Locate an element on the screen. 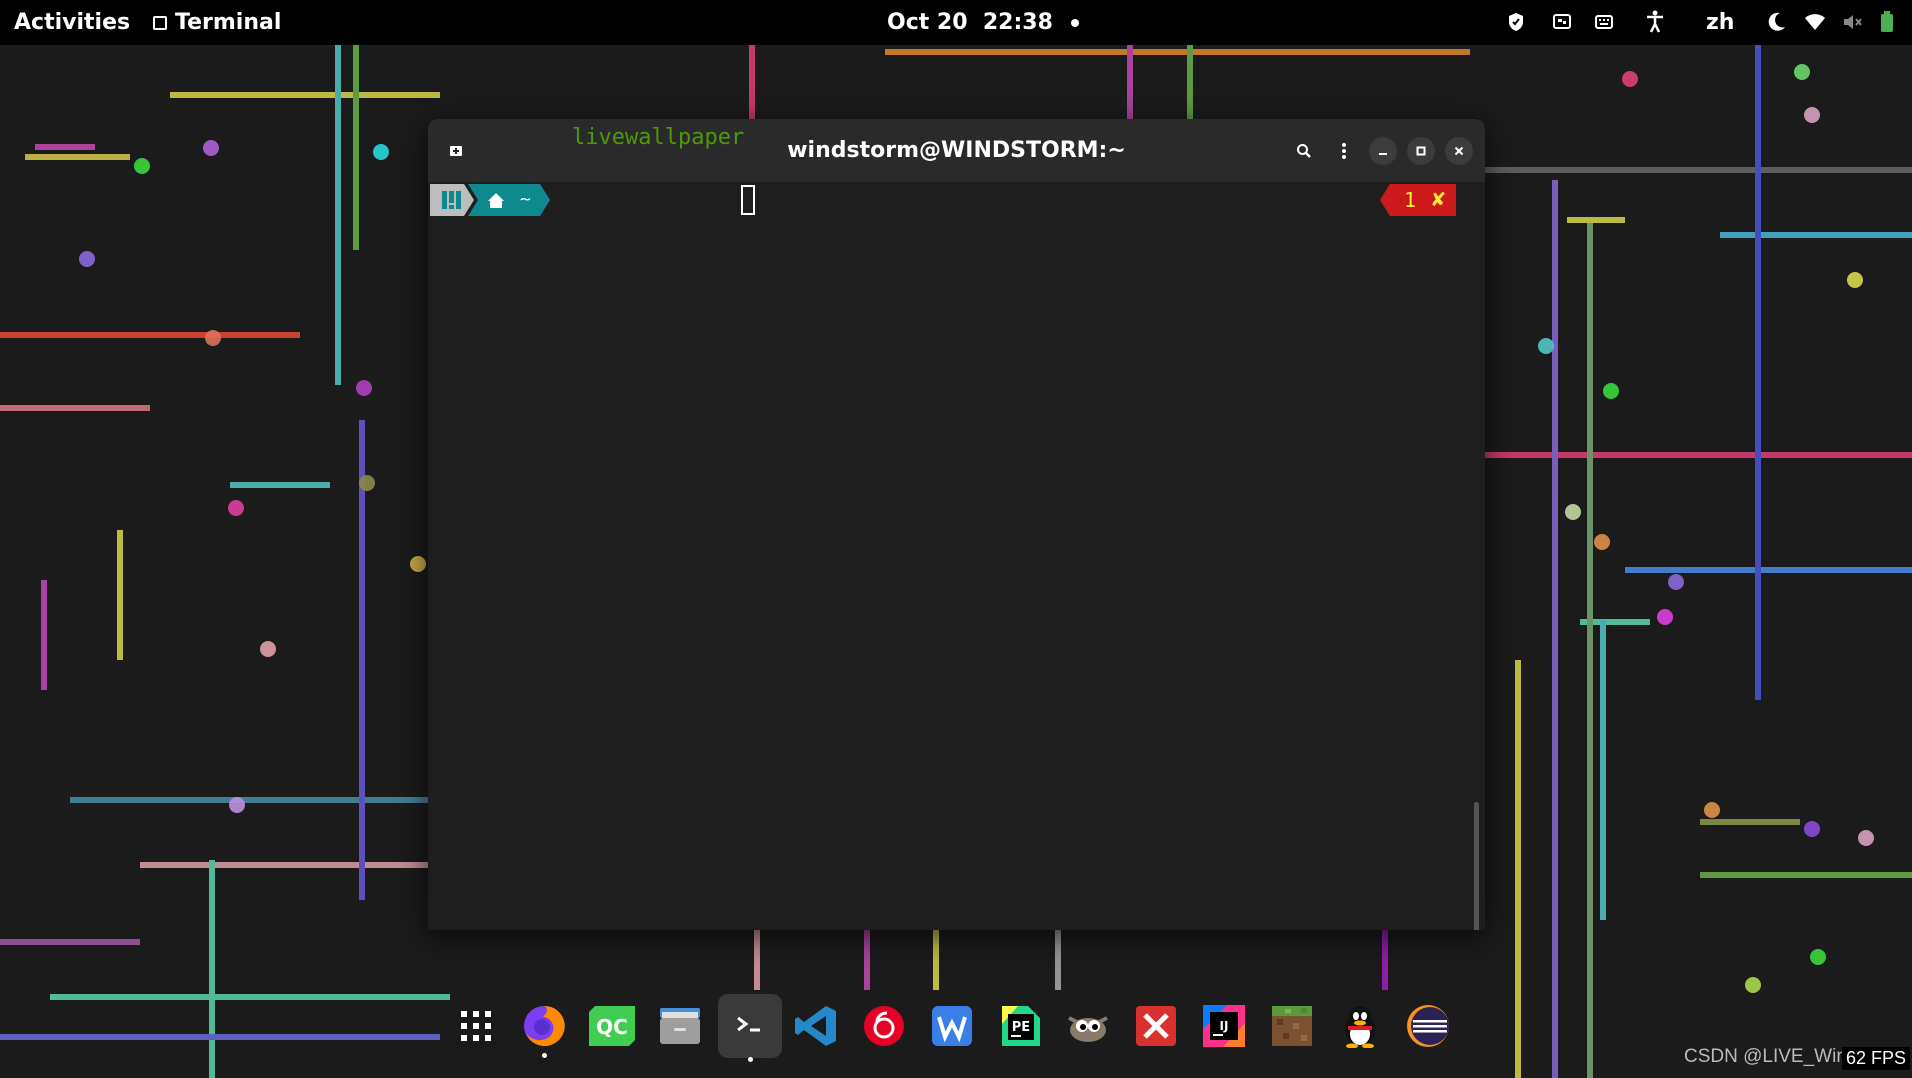  command-text: livewallpaper is located at coordinates (658, 137).